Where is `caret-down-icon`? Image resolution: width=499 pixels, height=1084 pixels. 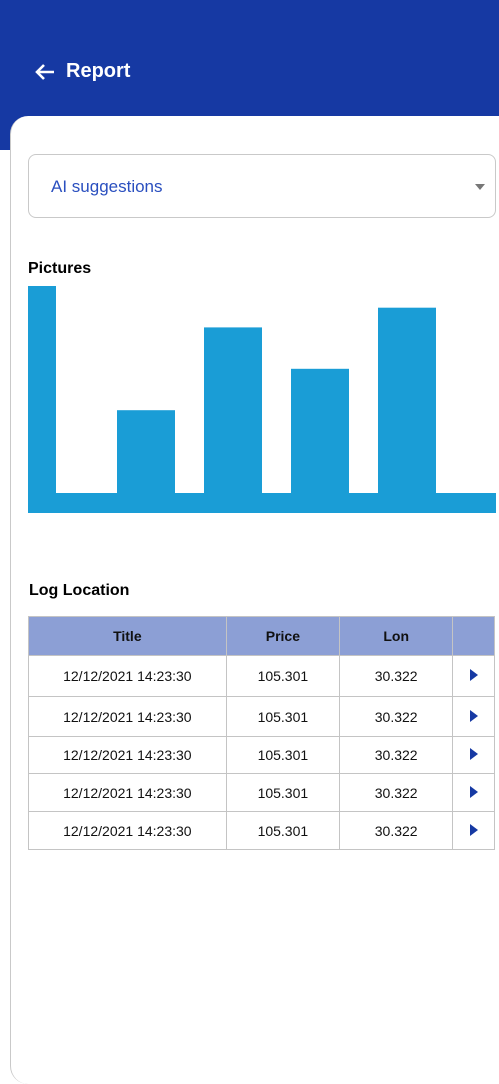
caret-down-icon is located at coordinates (480, 187).